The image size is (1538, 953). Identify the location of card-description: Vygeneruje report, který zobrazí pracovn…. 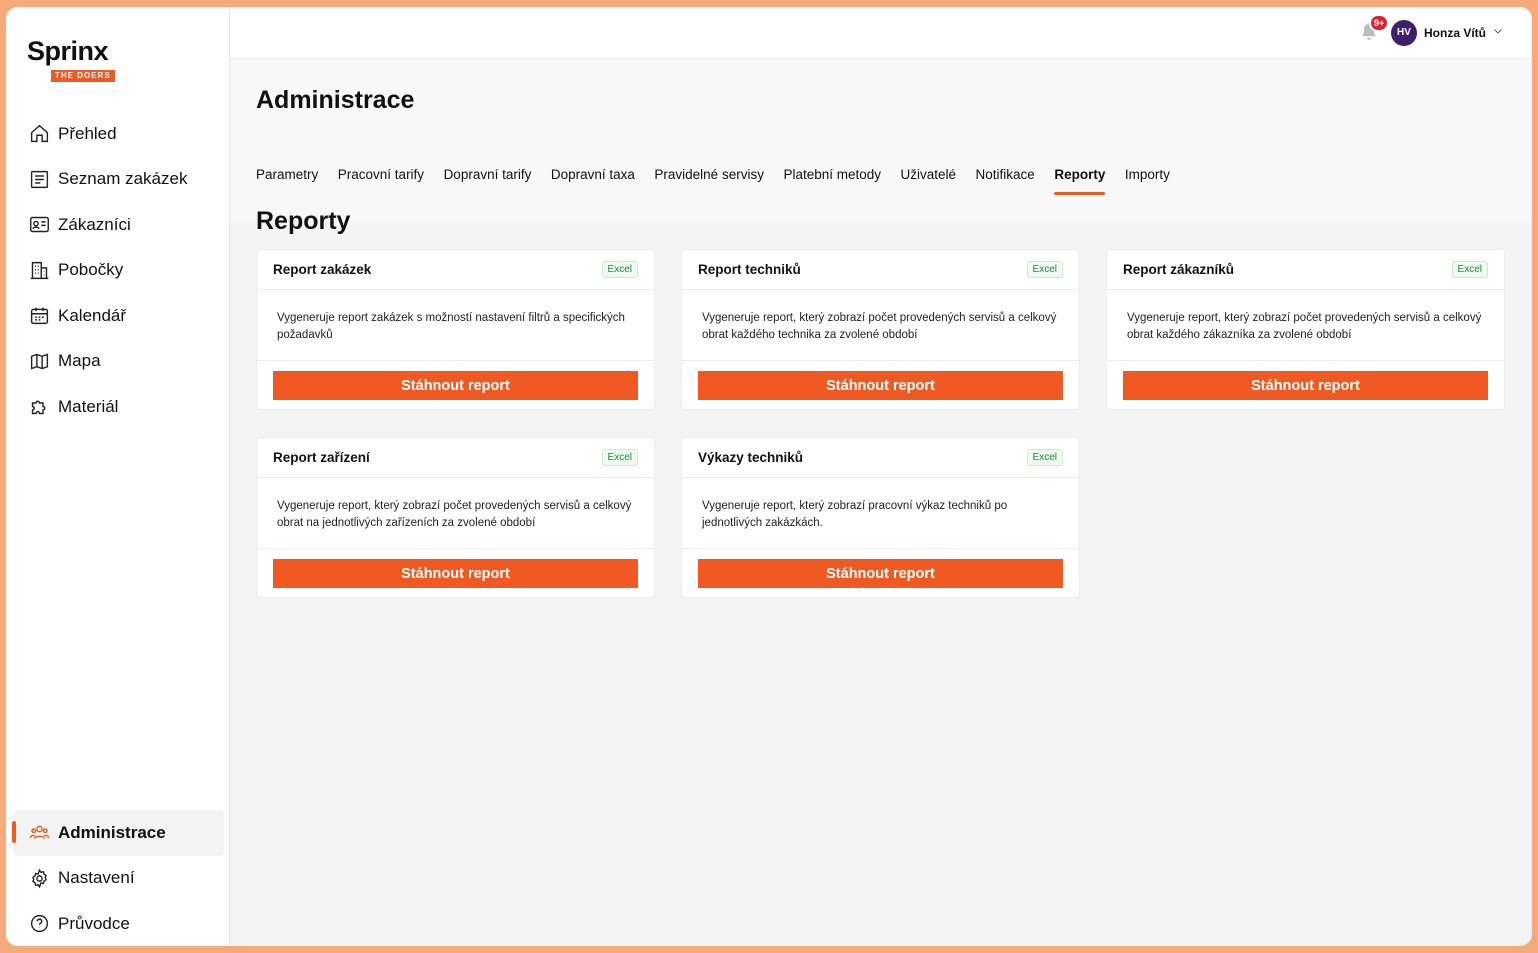
(880, 513).